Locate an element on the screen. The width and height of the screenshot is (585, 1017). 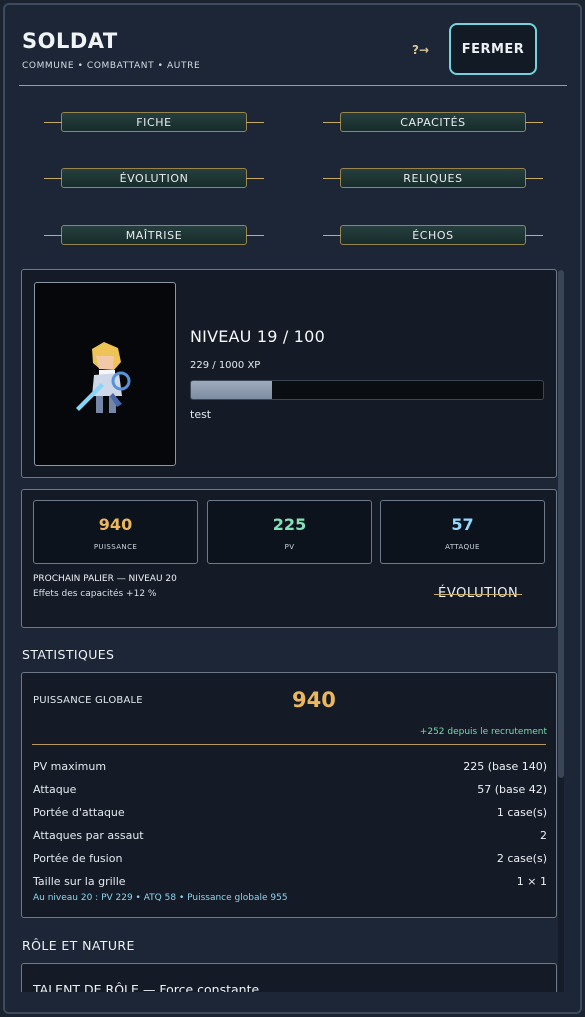
stat-row-size: Taille sur la grille 1 × 1 is located at coordinates (290, 883).